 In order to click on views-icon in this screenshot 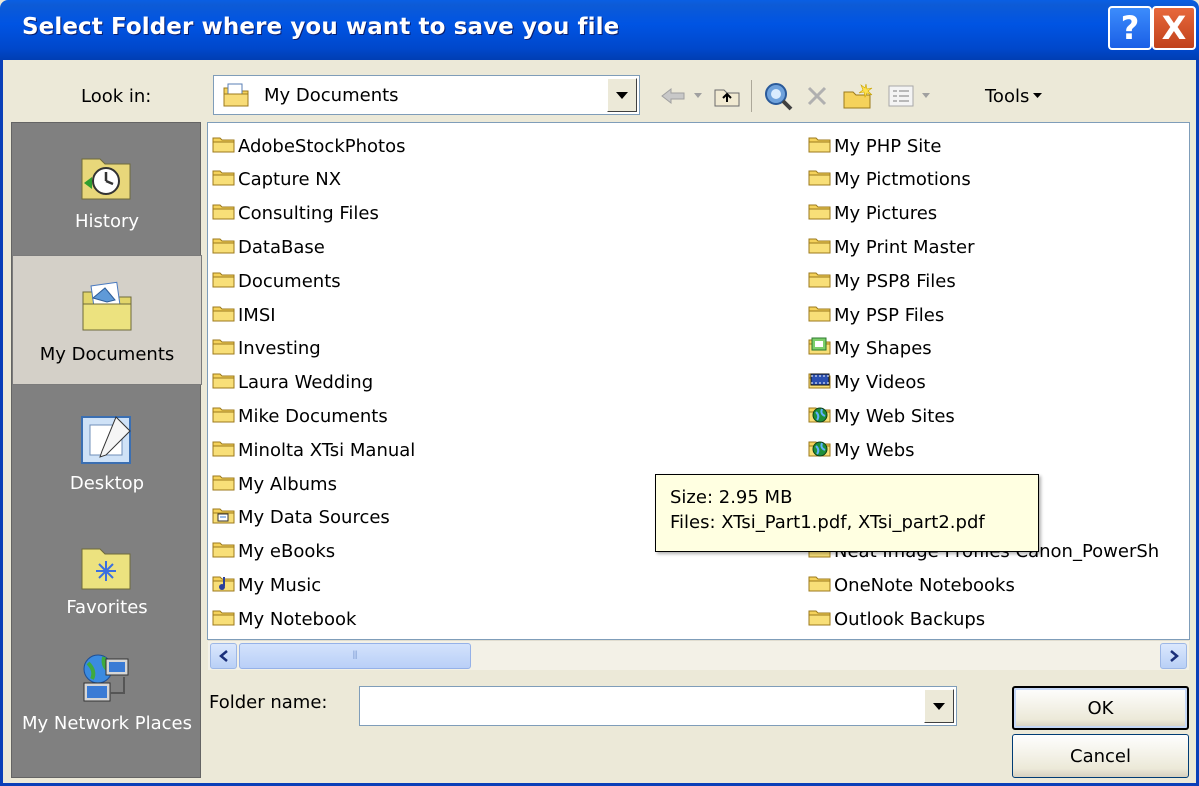, I will do `click(901, 96)`.